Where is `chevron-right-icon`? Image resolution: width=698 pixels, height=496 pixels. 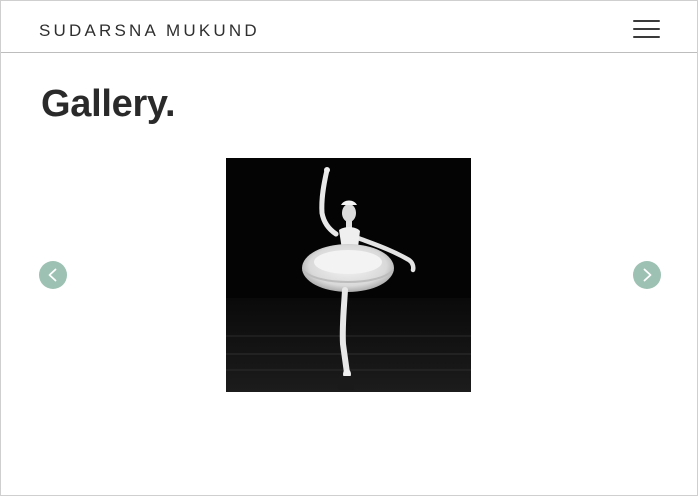 chevron-right-icon is located at coordinates (647, 275).